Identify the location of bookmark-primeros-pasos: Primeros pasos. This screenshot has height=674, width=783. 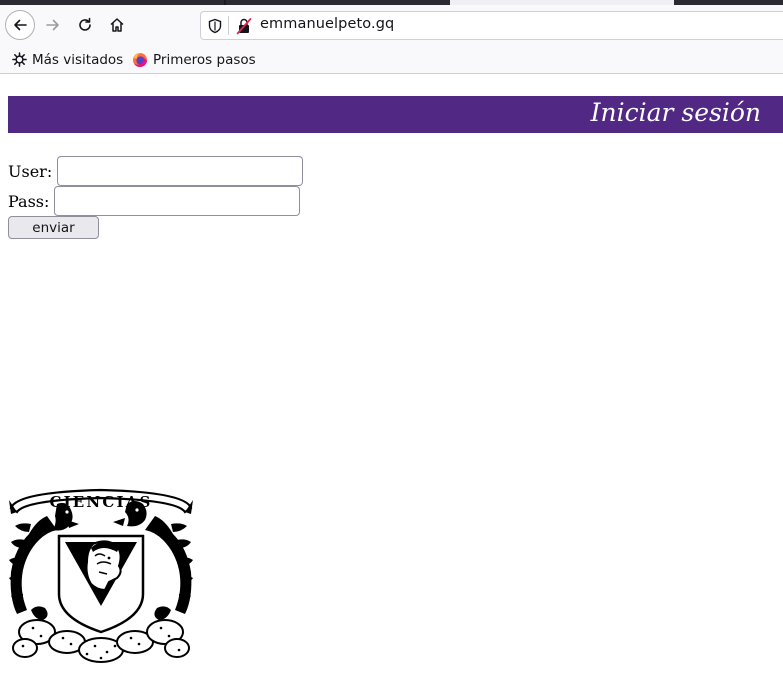
(194, 59).